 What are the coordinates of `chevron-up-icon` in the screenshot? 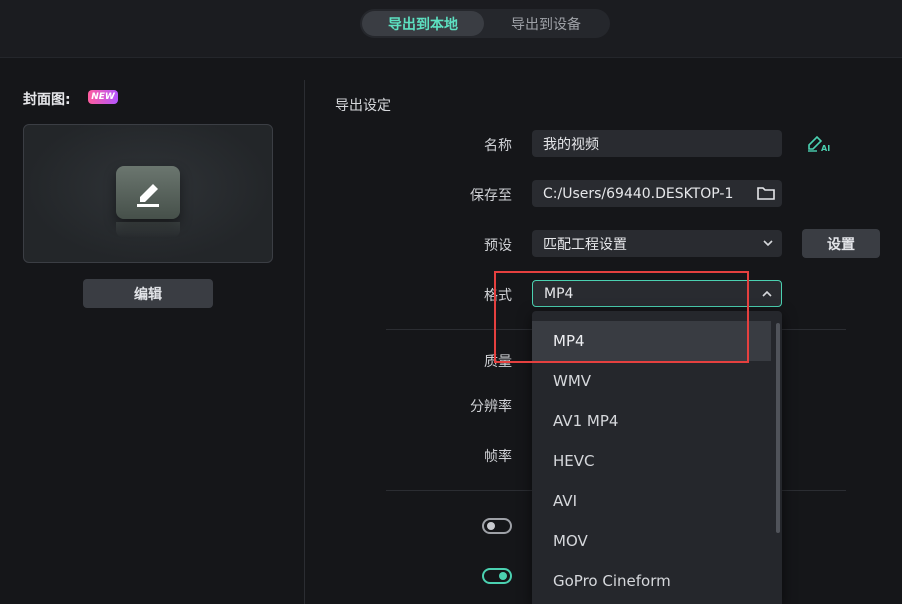 It's located at (767, 296).